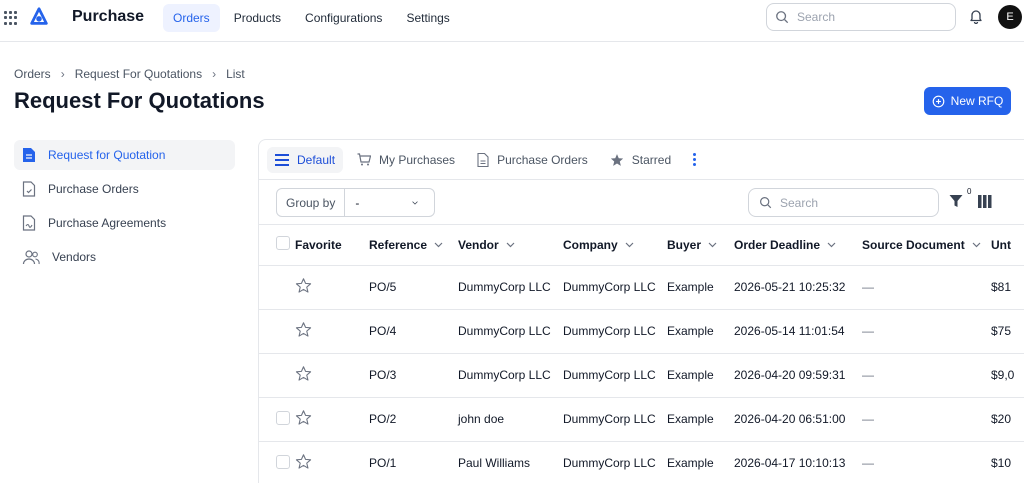 The width and height of the screenshot is (1024, 483). Describe the element at coordinates (798, 462) in the screenshot. I see `cell-order-deadline: 2026-04-17 10:10:13` at that location.